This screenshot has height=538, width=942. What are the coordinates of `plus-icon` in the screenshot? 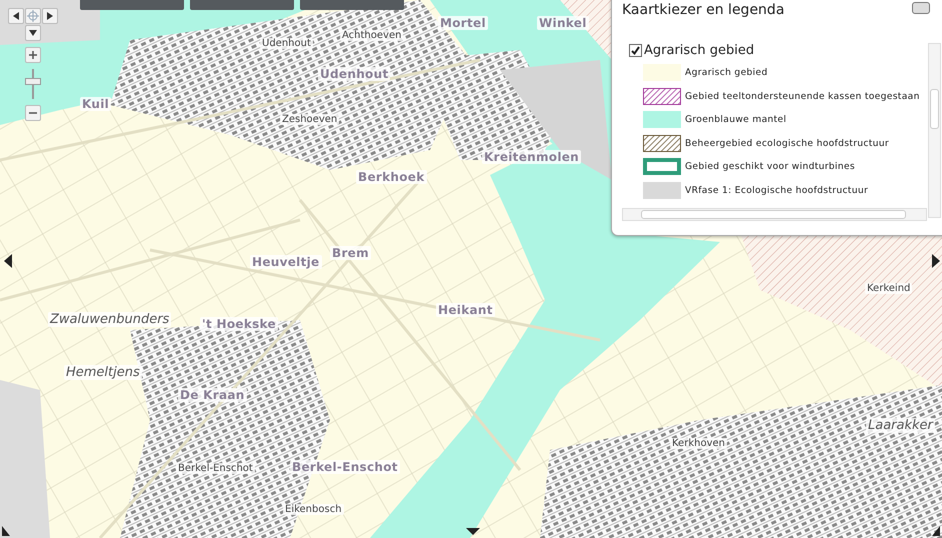 It's located at (33, 55).